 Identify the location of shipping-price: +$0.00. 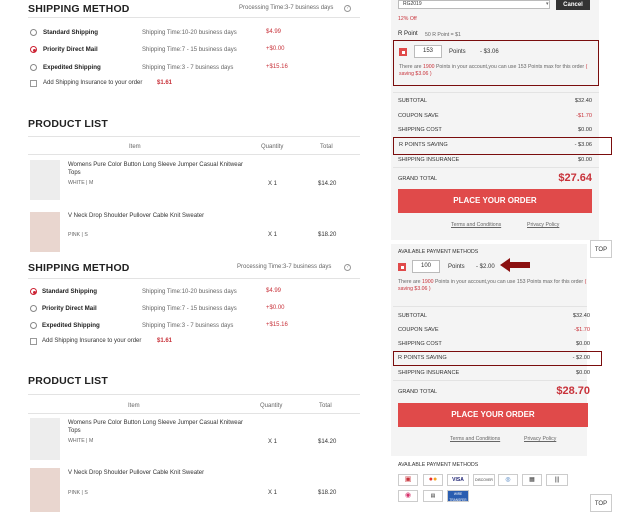
(275, 308).